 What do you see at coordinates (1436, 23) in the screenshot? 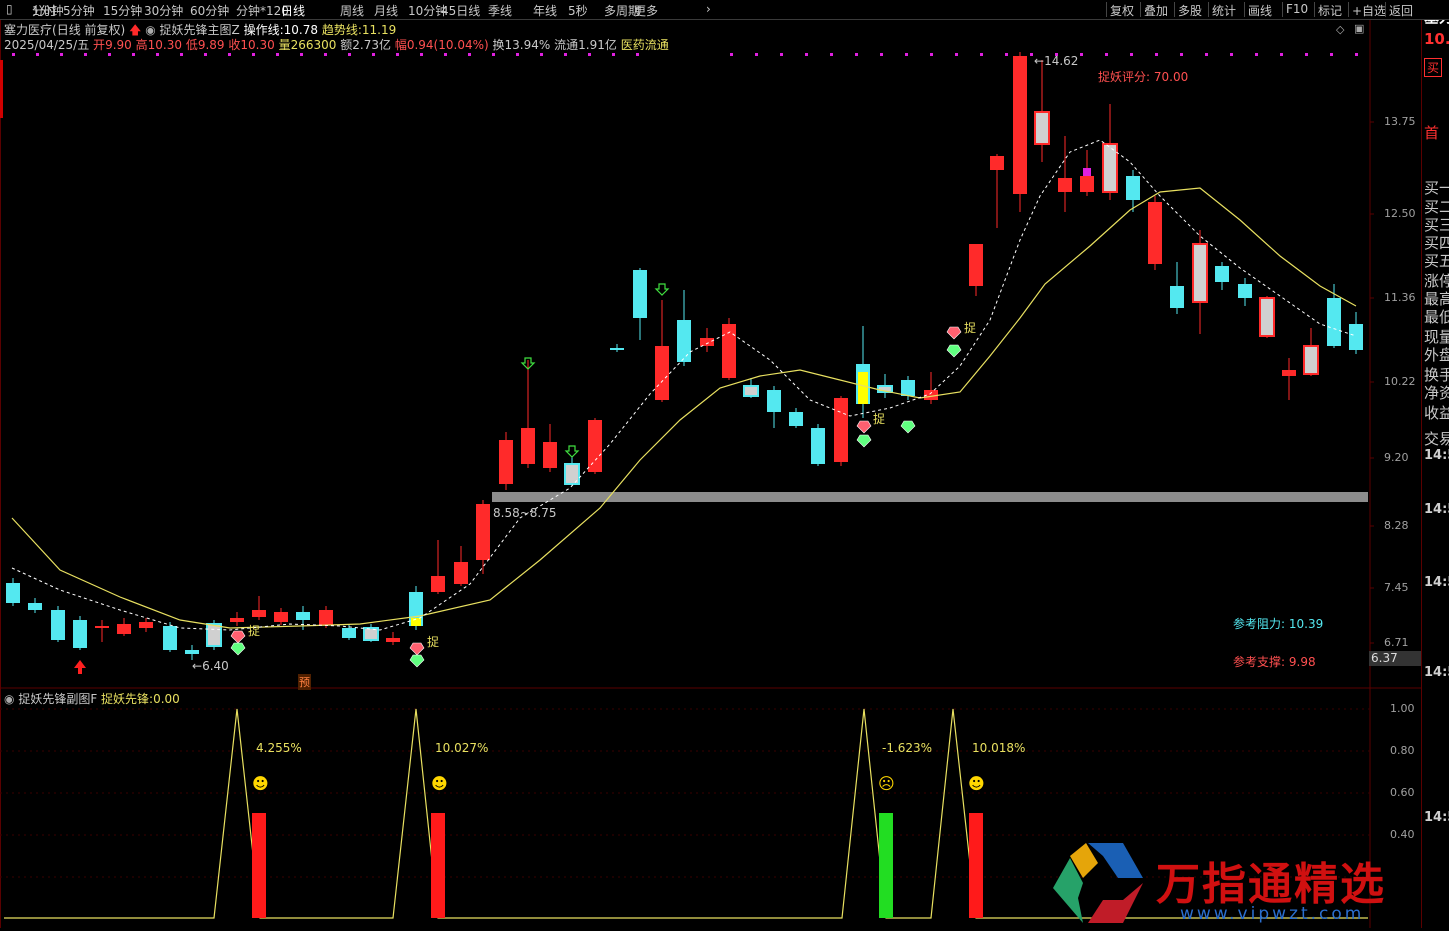
I see `side-panel-item: 塞力` at bounding box center [1436, 23].